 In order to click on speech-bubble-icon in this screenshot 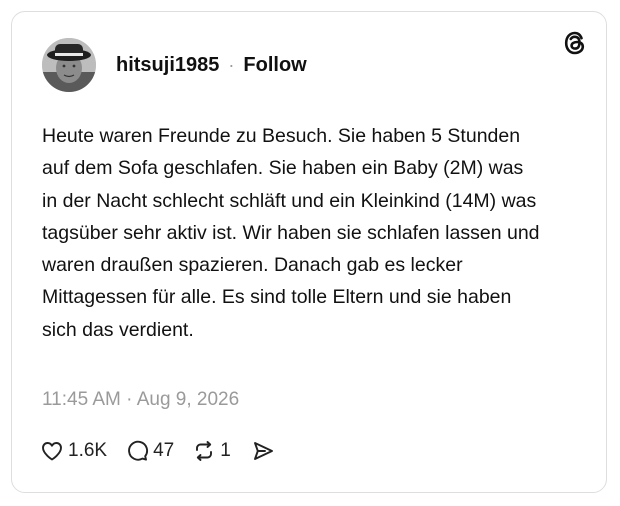, I will do `click(138, 450)`.